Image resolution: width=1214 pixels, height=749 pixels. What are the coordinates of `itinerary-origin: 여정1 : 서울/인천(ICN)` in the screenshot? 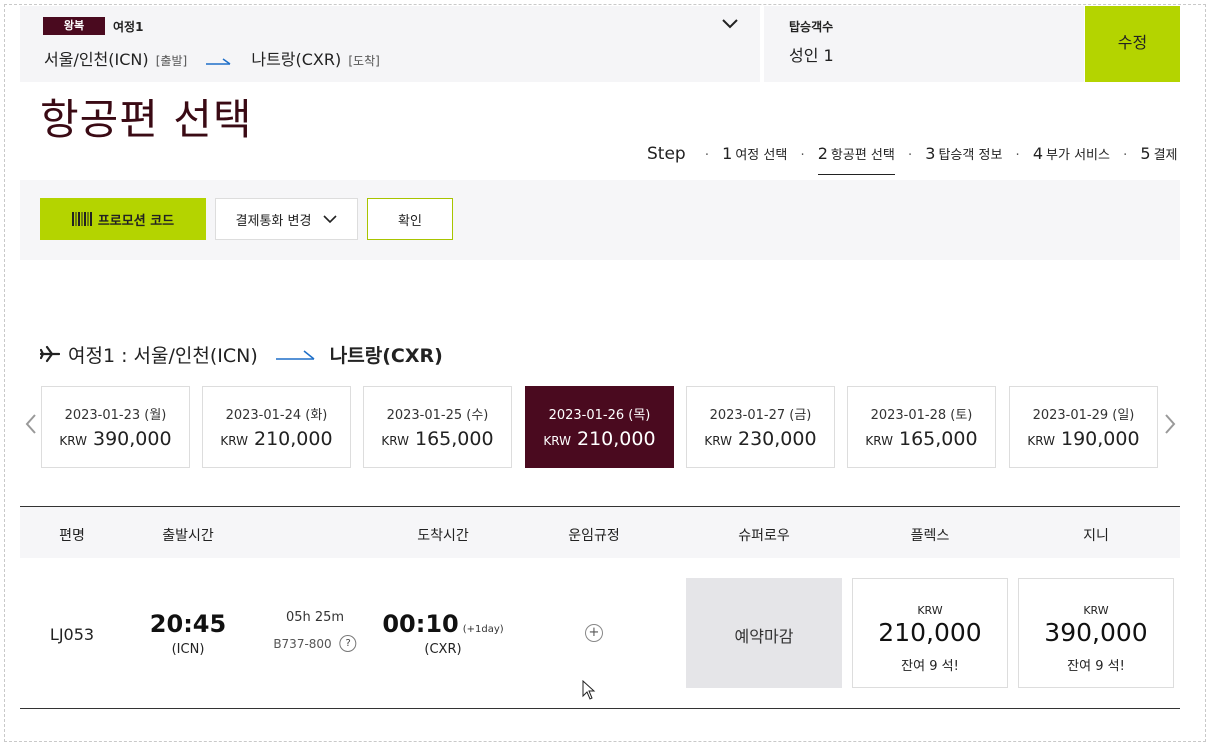 It's located at (163, 355).